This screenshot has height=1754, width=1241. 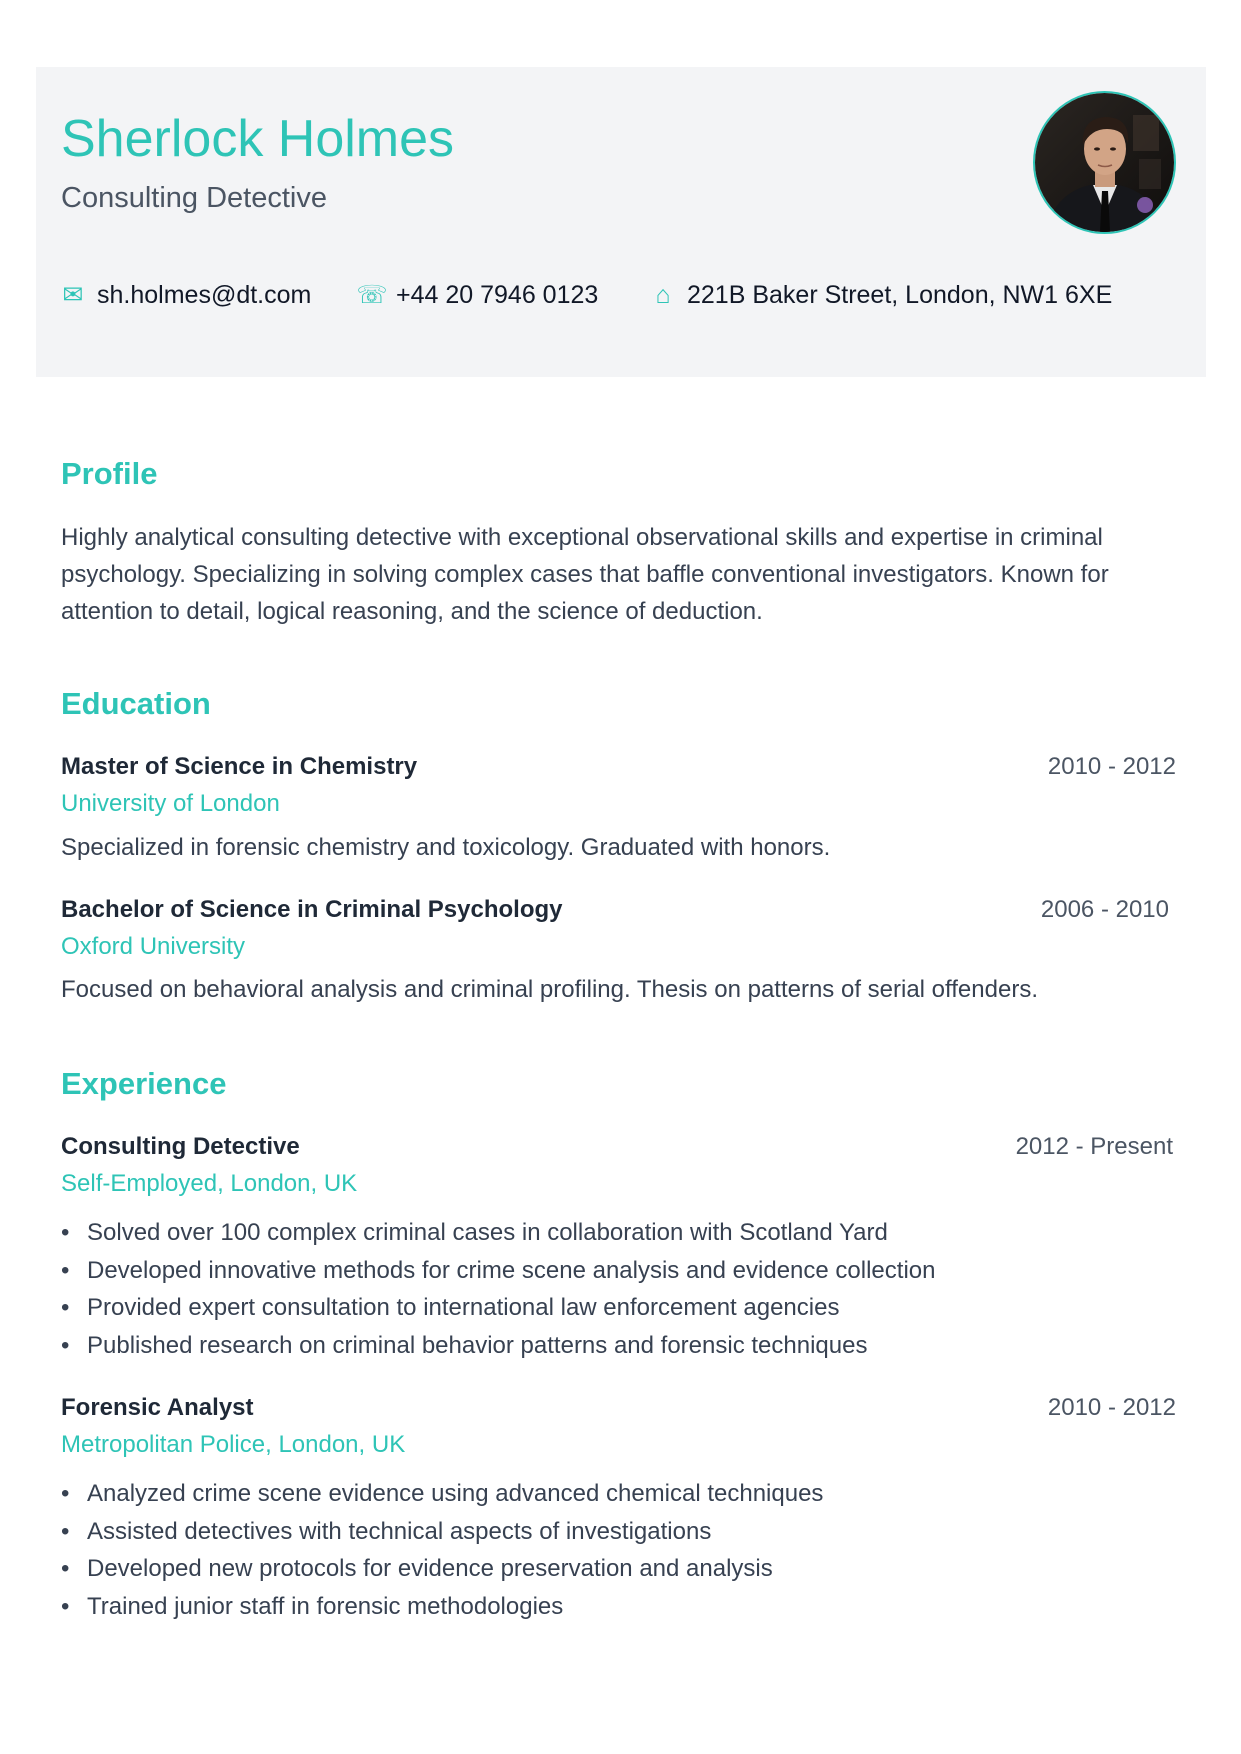 I want to click on education-school: Oxford University, so click(x=153, y=946).